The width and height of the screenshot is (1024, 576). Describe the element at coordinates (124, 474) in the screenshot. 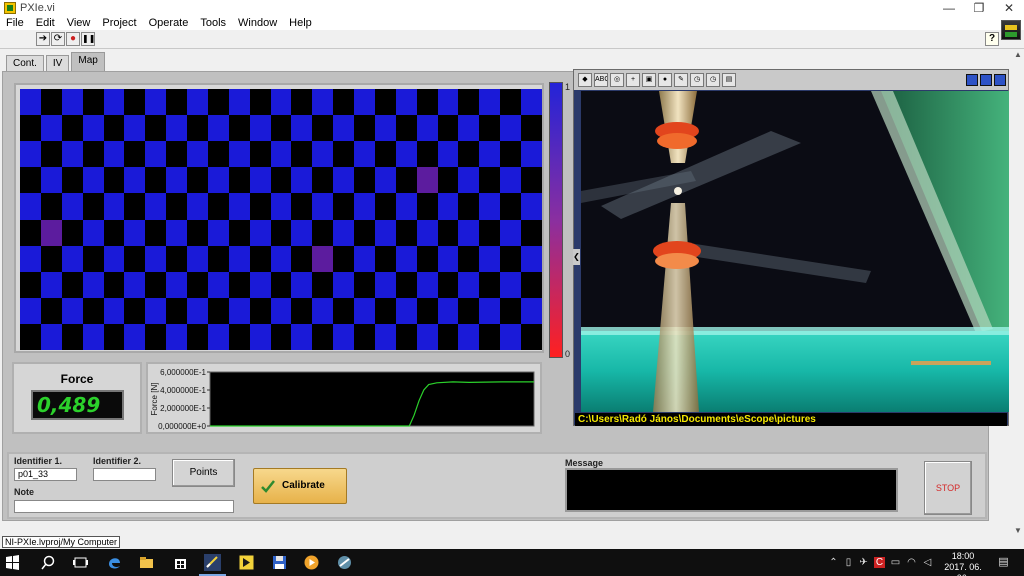

I see `identifier2-input` at that location.